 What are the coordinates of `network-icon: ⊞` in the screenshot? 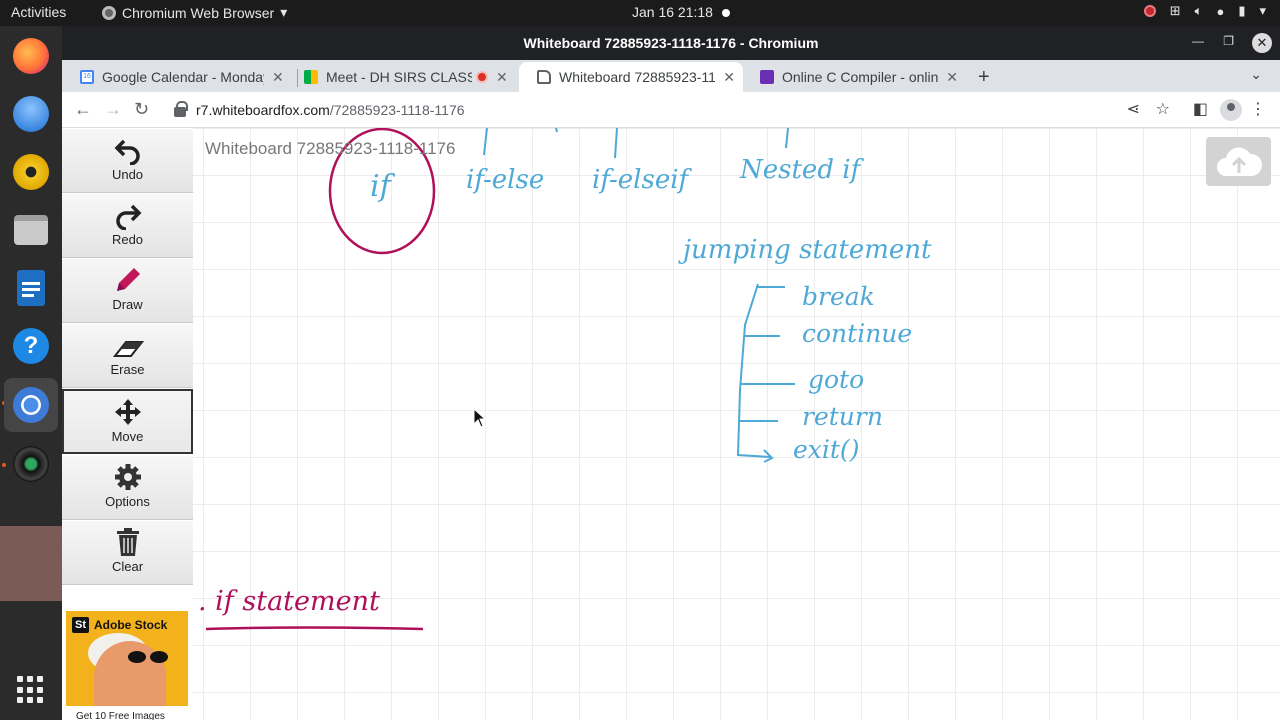 It's located at (1175, 10).